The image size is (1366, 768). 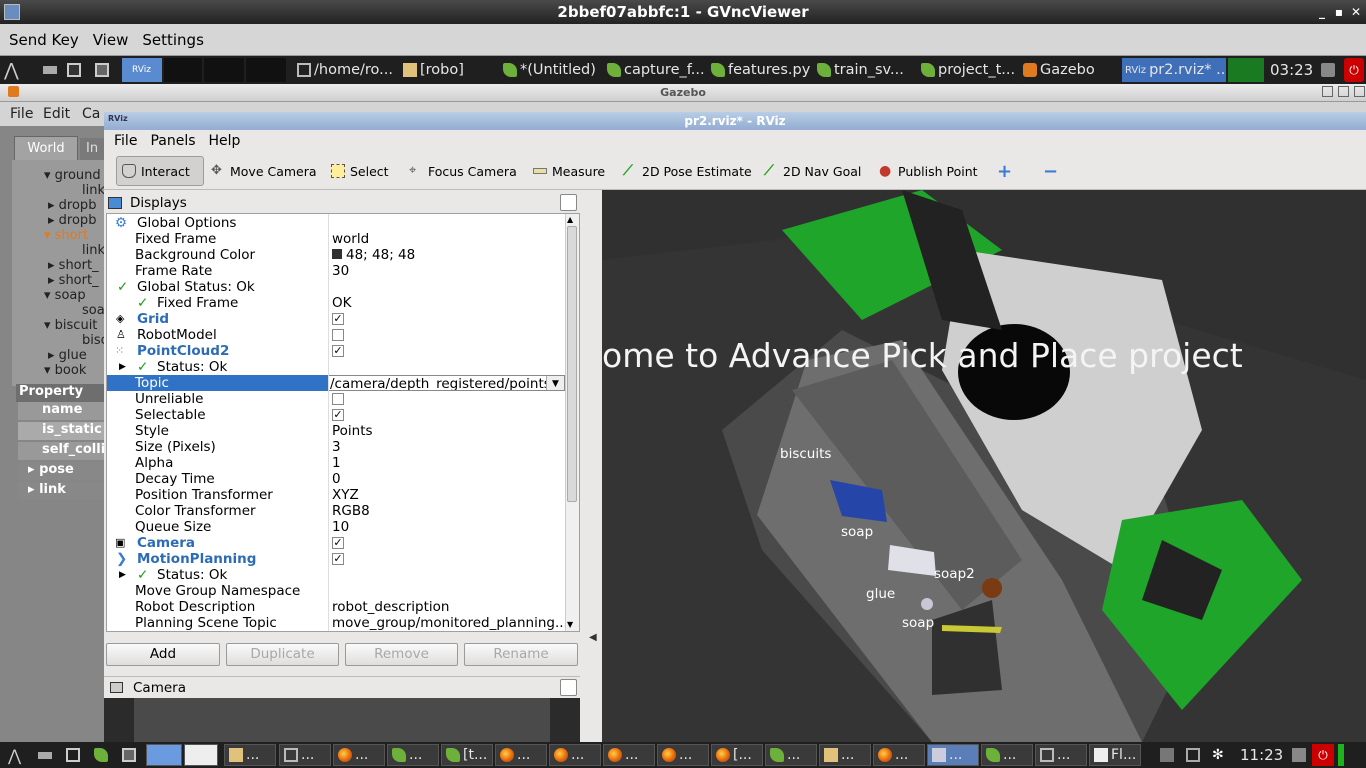 What do you see at coordinates (337, 223) in the screenshot?
I see `row-global-options: ⚙ Global Options` at bounding box center [337, 223].